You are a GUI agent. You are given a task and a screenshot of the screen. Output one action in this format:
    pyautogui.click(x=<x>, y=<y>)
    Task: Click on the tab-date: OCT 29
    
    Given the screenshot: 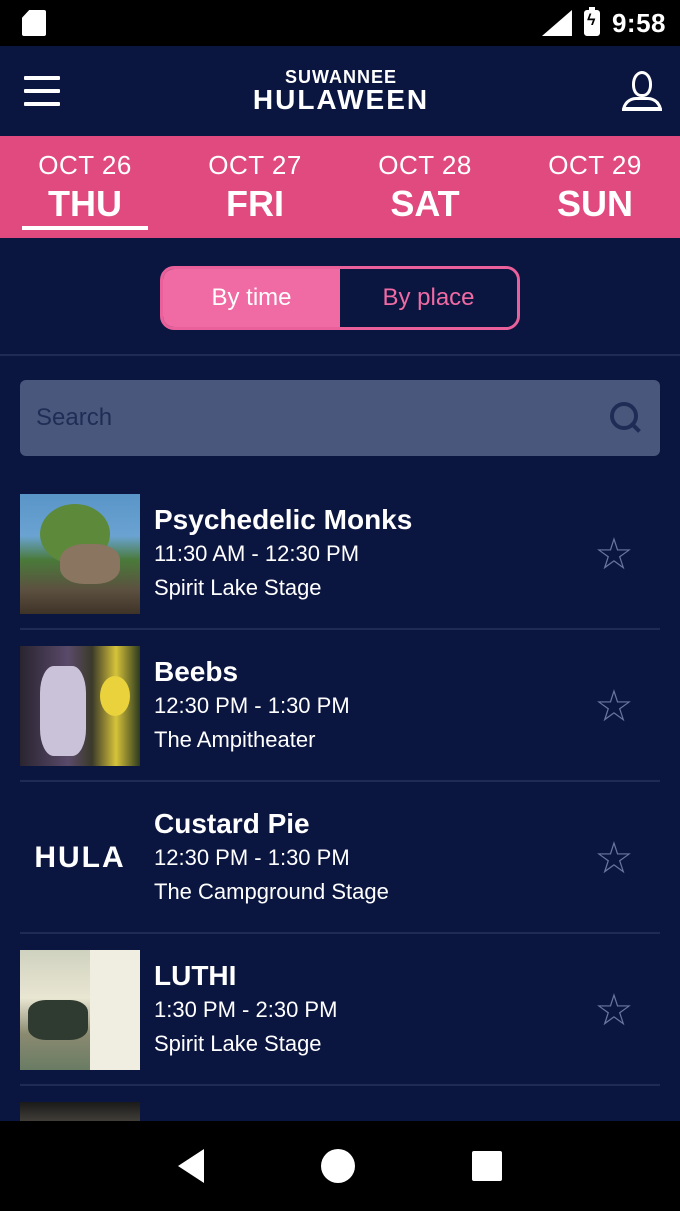 What is the action you would take?
    pyautogui.click(x=595, y=164)
    